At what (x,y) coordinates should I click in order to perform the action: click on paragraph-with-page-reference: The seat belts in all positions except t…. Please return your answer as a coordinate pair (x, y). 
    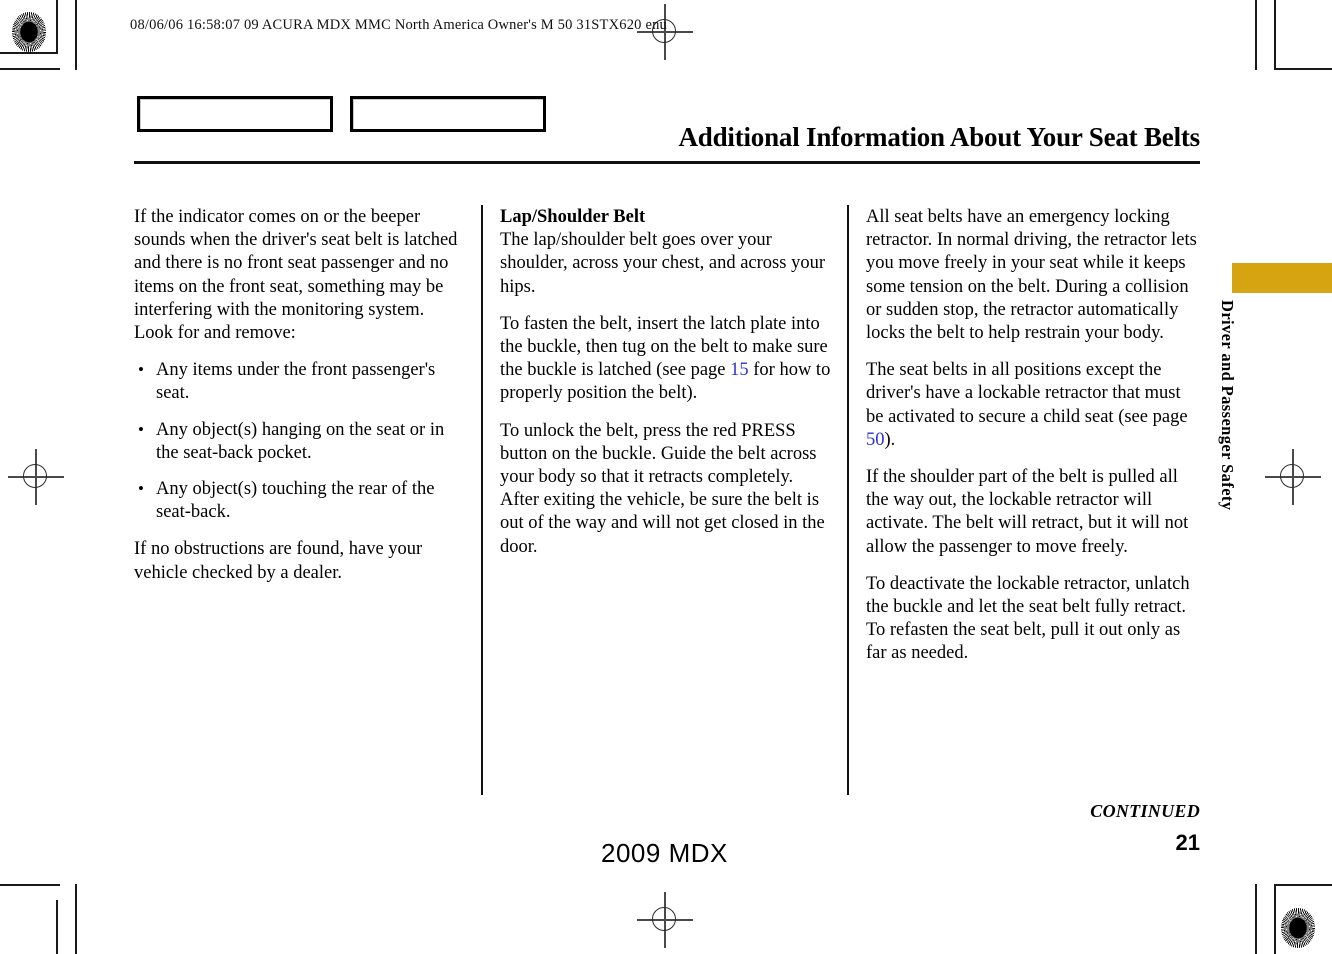
    Looking at the image, I should click on (1032, 405).